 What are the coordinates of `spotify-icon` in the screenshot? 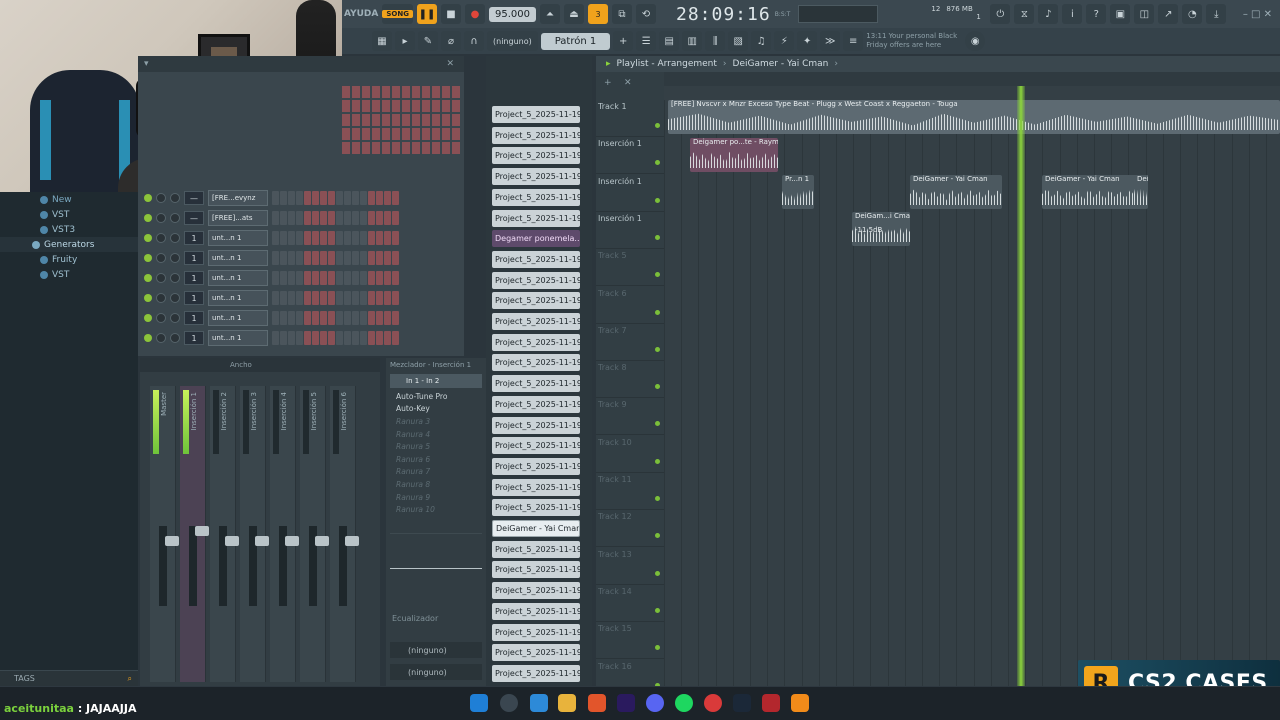 It's located at (684, 703).